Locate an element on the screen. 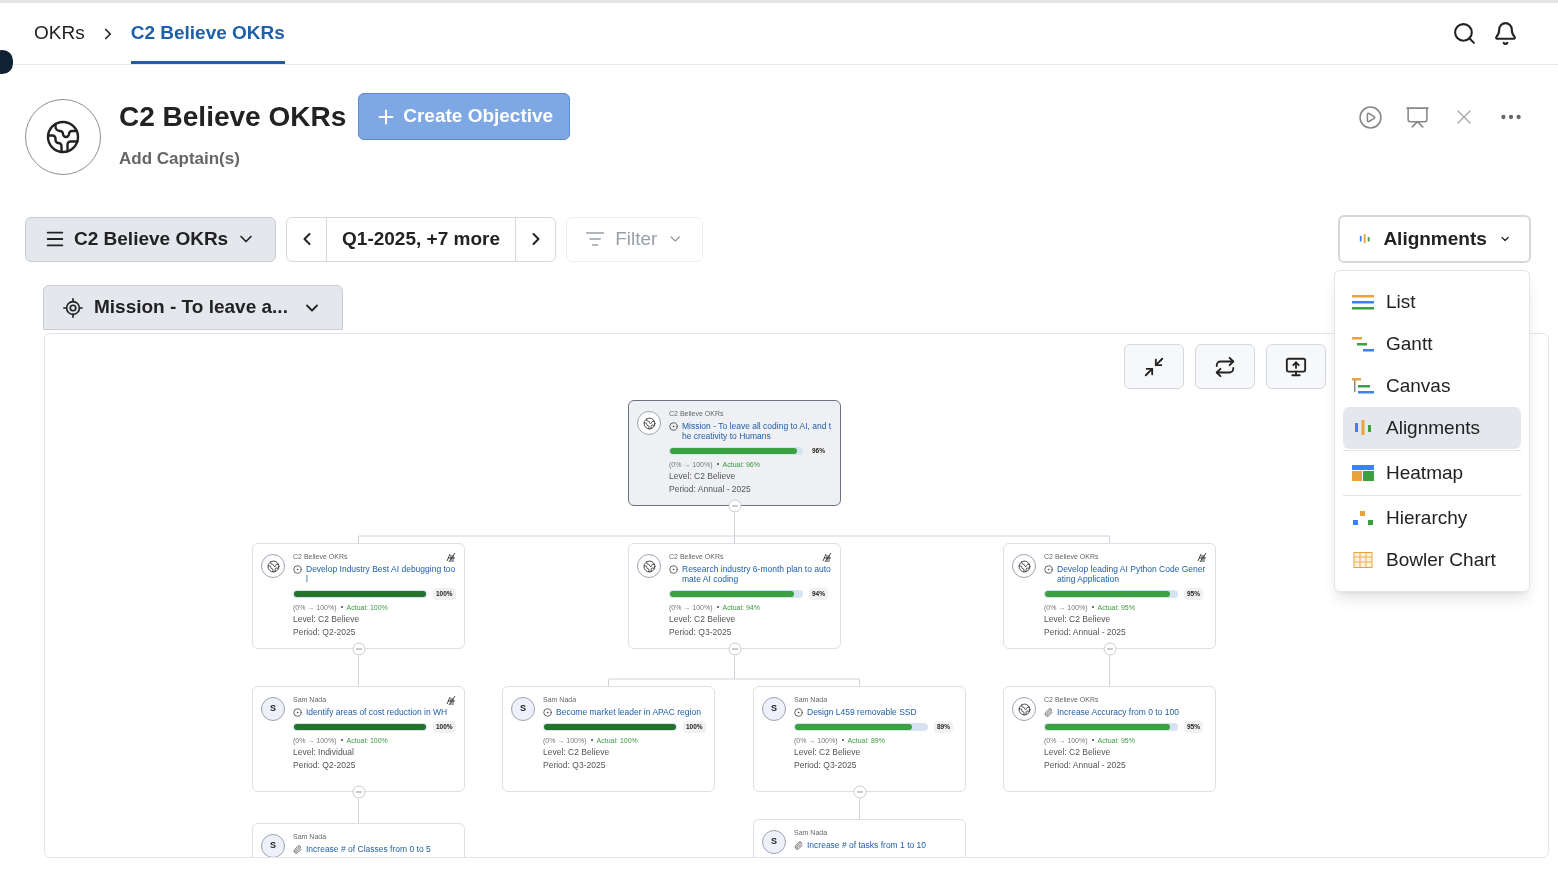 The height and width of the screenshot is (870, 1558). view-select: Alignments is located at coordinates (1434, 239).